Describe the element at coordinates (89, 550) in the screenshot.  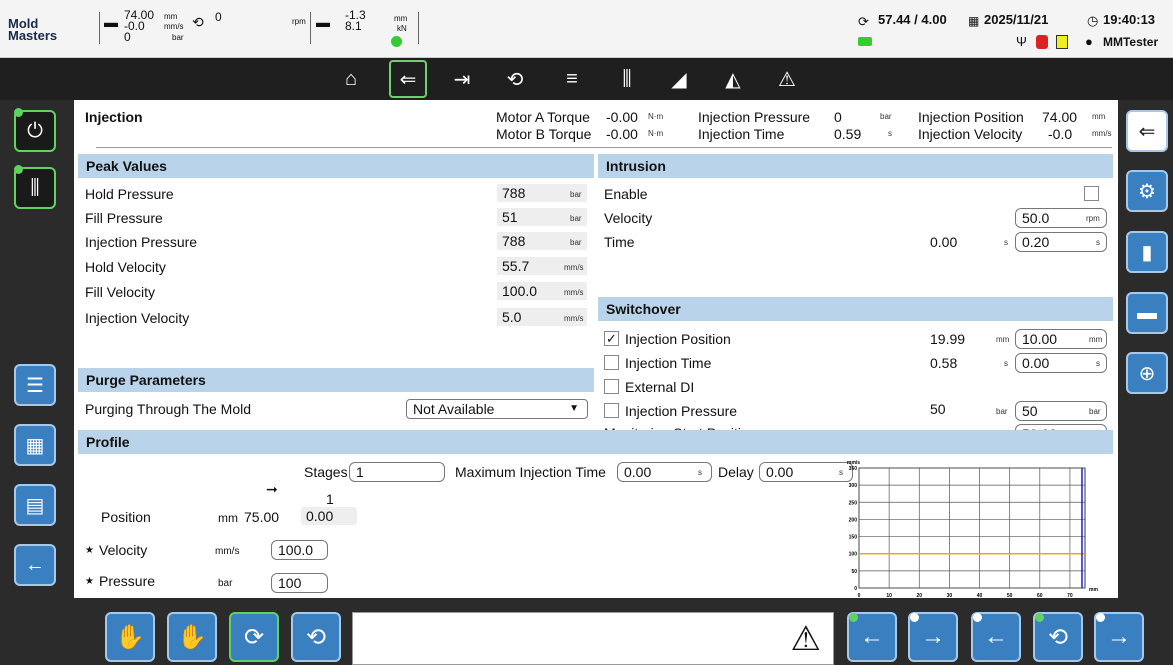
I see `velocity-marker-icon: ★` at that location.